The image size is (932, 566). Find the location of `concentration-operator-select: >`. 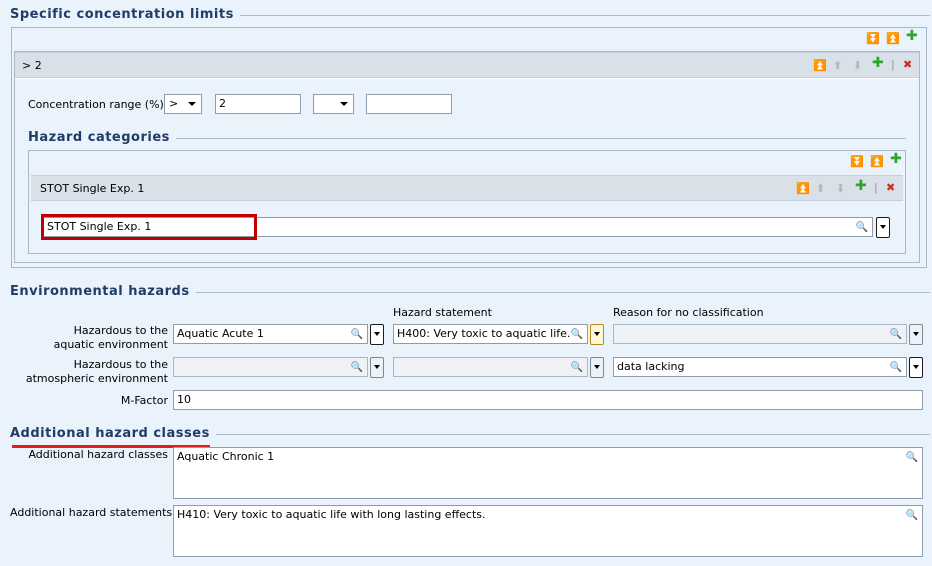

concentration-operator-select: > is located at coordinates (183, 104).